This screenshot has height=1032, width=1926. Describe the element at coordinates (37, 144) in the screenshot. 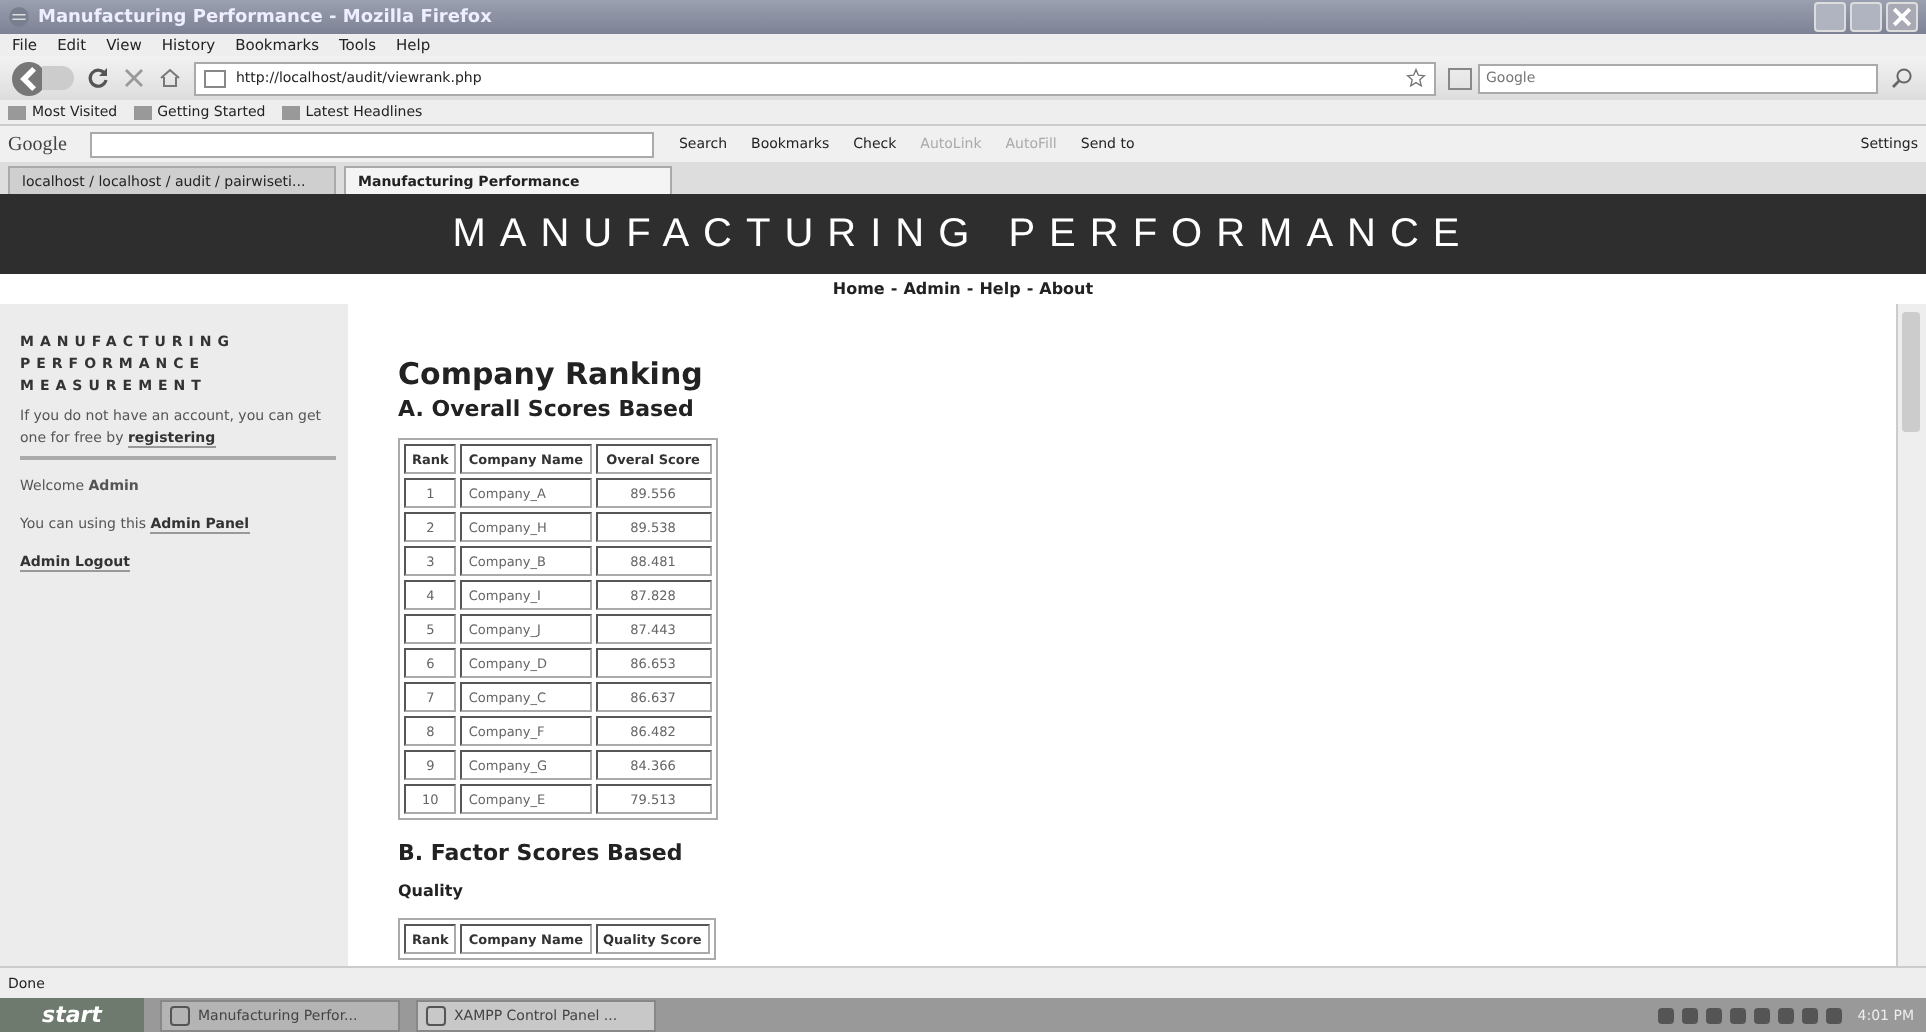

I see `google-logo: Google` at that location.